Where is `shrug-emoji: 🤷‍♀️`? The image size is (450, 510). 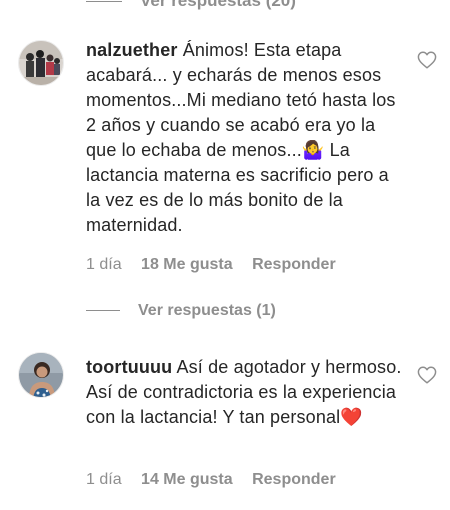
shrug-emoji: 🤷‍♀️ is located at coordinates (313, 150).